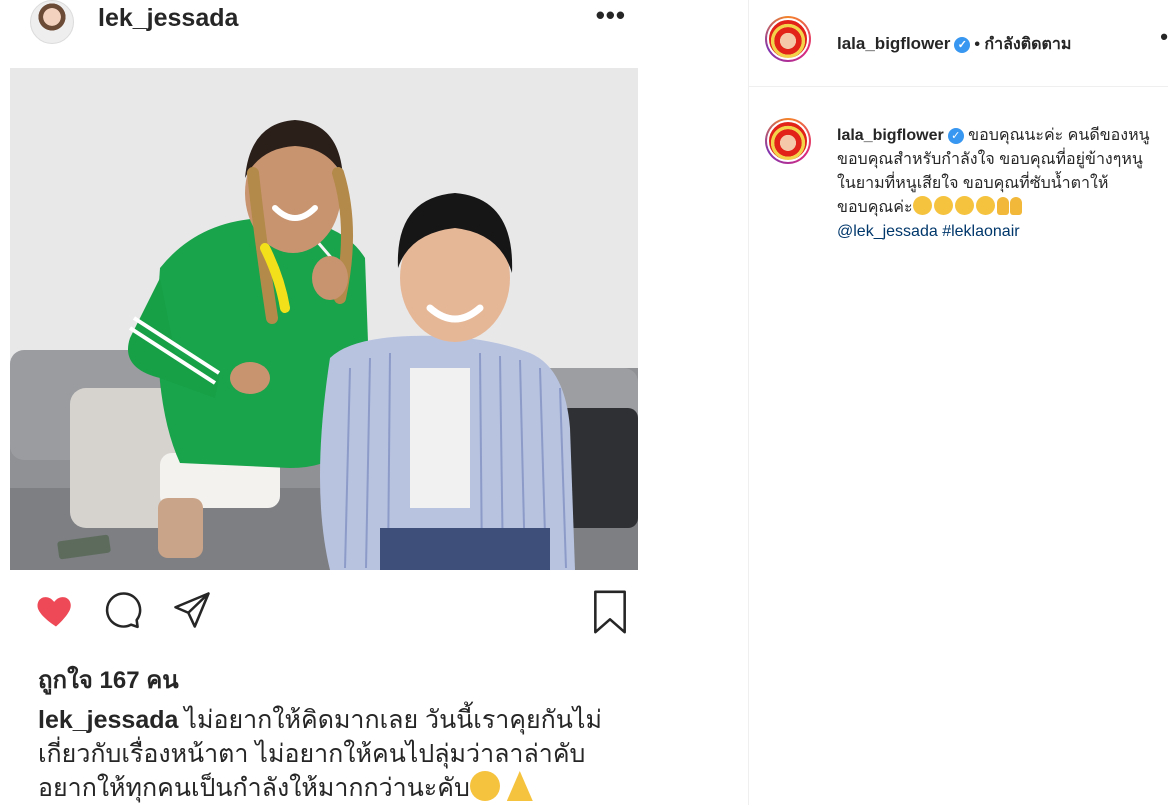 This screenshot has width=1168, height=805. Describe the element at coordinates (484, 786) in the screenshot. I see `smiling-face-icon` at that location.